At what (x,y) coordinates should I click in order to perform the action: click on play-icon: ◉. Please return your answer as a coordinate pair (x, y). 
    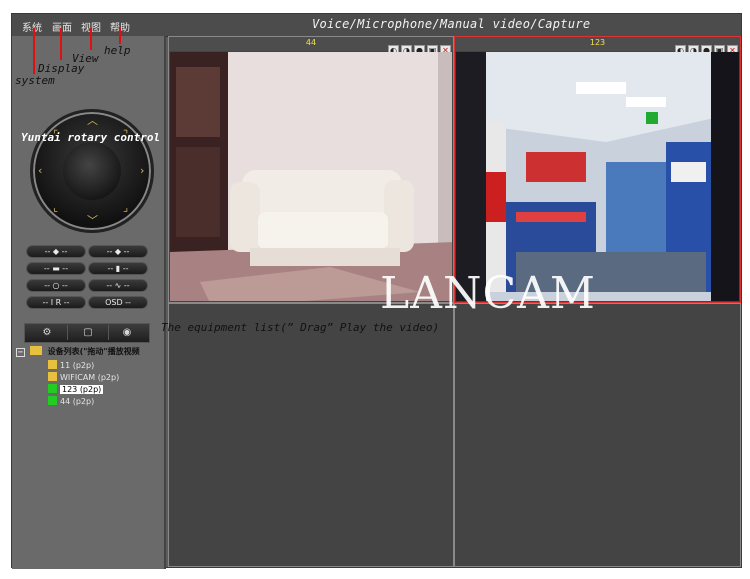
    Looking at the image, I should click on (127, 332).